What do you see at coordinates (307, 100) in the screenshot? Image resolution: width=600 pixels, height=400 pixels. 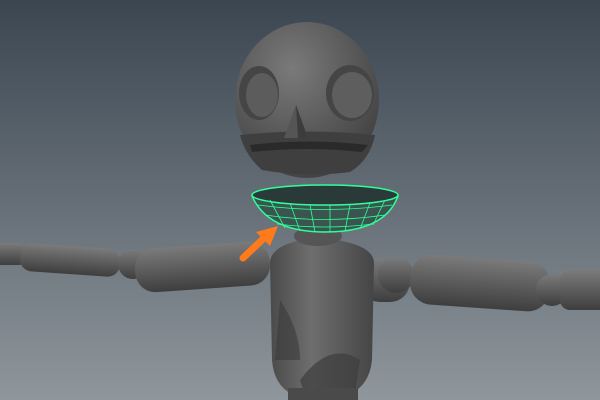 I see `head` at bounding box center [307, 100].